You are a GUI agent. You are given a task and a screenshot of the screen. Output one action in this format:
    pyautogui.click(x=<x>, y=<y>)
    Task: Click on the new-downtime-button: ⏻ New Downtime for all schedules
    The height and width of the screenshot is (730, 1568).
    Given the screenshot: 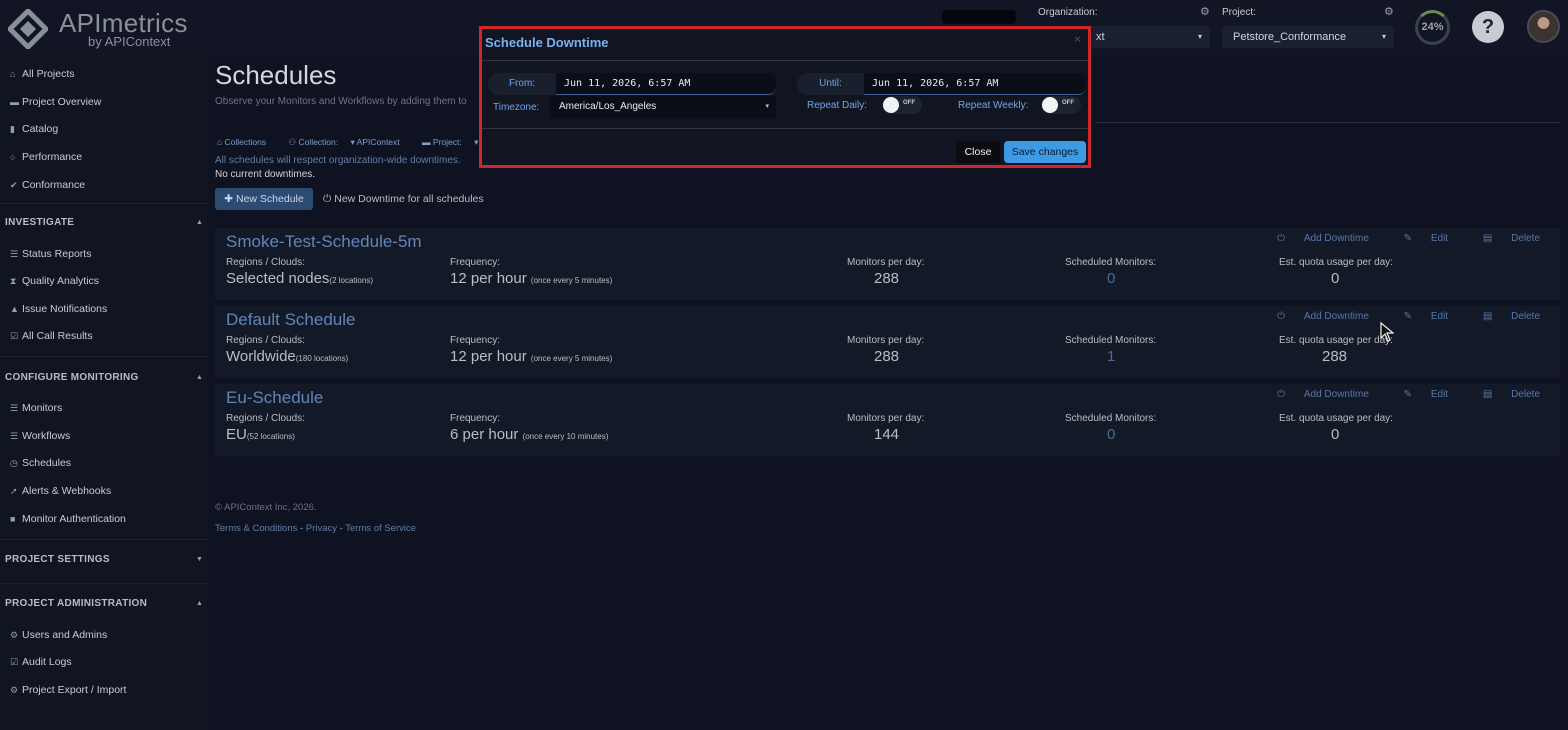 What is the action you would take?
    pyautogui.click(x=403, y=199)
    